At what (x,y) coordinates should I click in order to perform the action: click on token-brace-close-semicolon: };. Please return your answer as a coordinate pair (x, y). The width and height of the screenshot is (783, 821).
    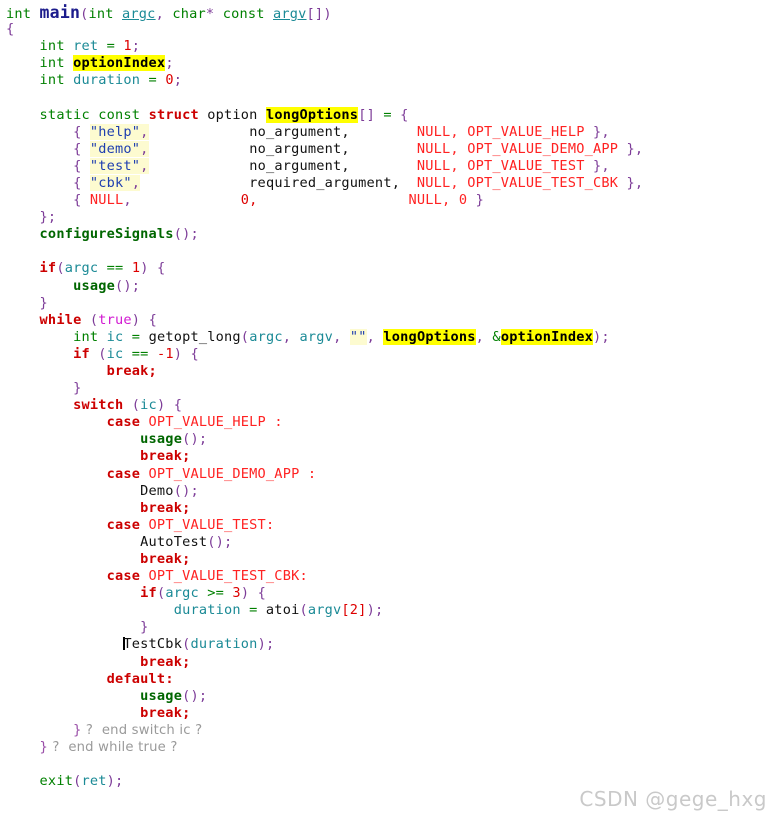
    Looking at the image, I should click on (48, 217).